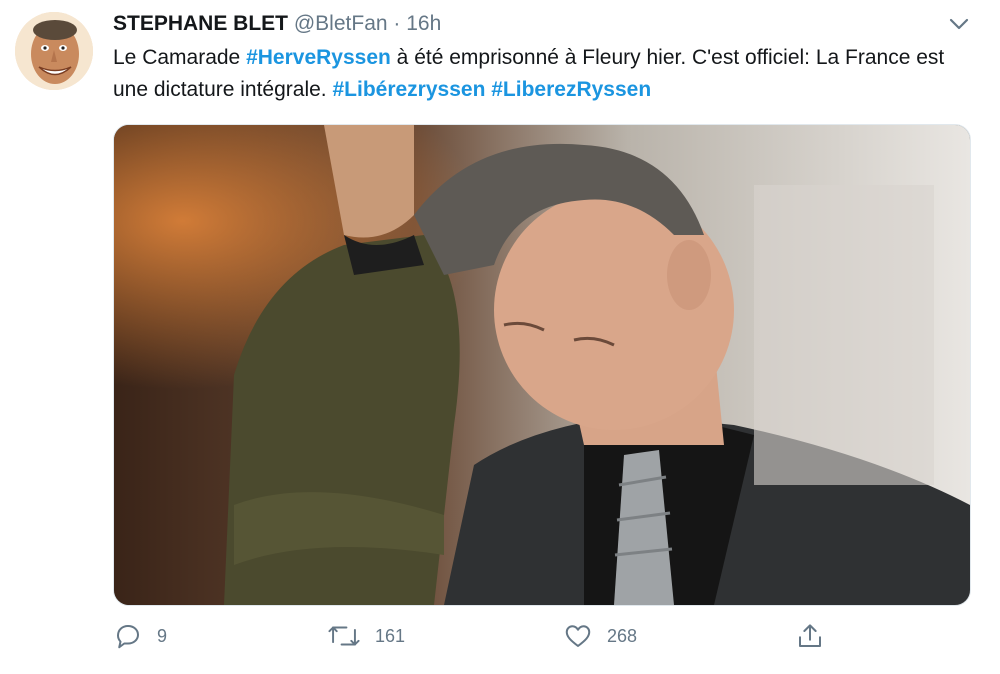 The height and width of the screenshot is (674, 1000). I want to click on like-button: 268, so click(600, 636).